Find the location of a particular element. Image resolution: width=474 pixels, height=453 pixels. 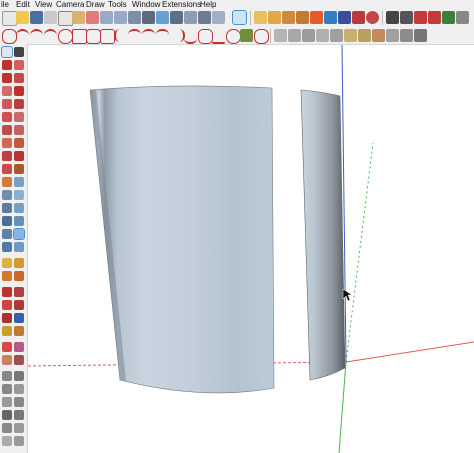

view-back-icon is located at coordinates (7, 402).